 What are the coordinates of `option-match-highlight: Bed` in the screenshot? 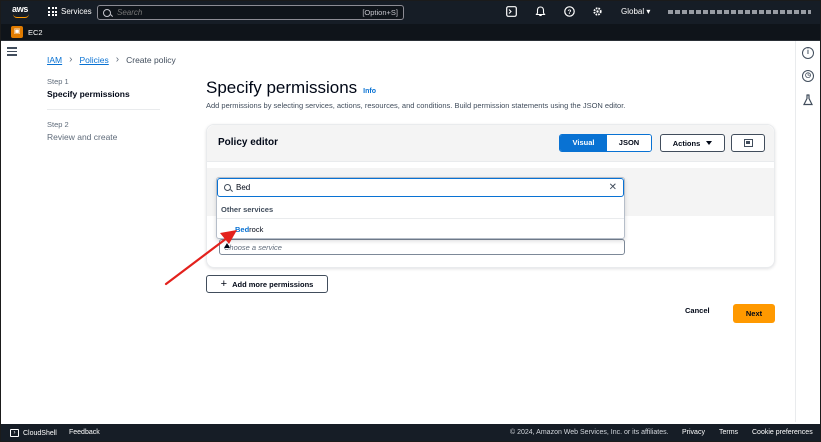 It's located at (242, 229).